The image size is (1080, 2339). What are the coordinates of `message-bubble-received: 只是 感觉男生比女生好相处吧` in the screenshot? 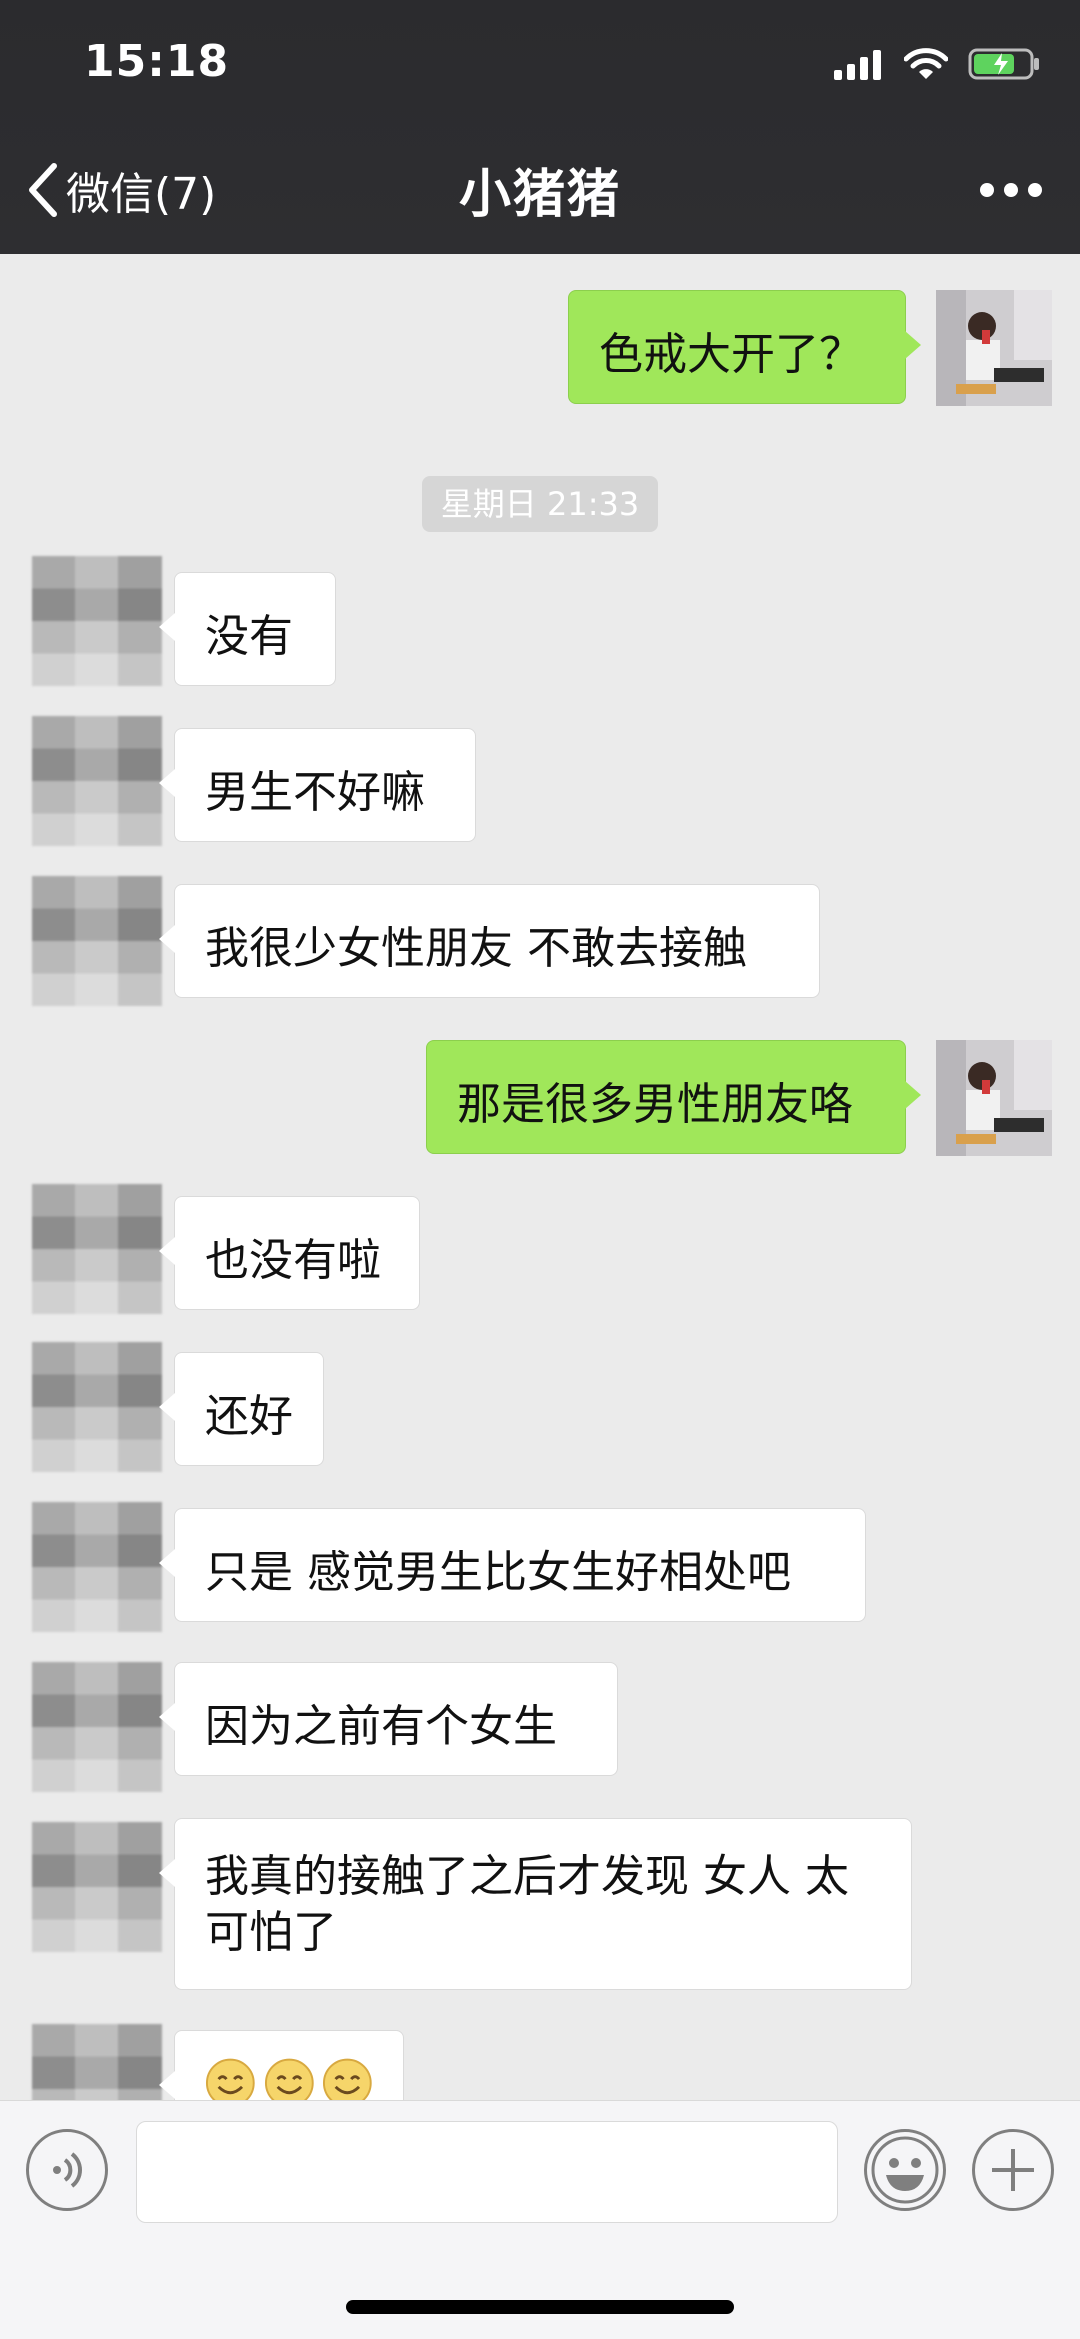 It's located at (512, 1565).